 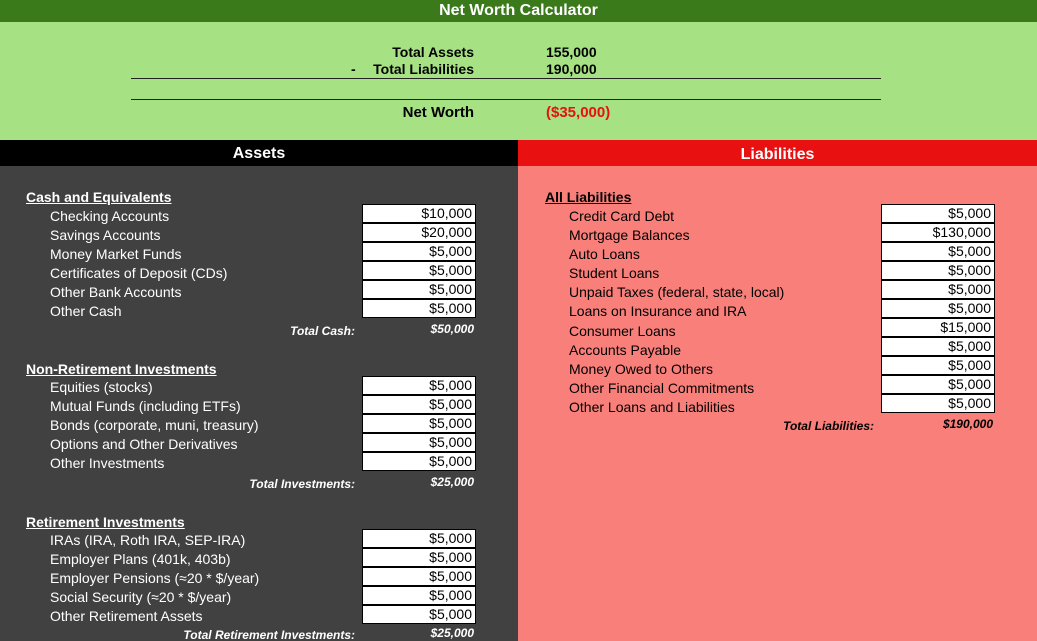 I want to click on total-liabilities-row-label: Total Liabilities:, so click(x=828, y=426).